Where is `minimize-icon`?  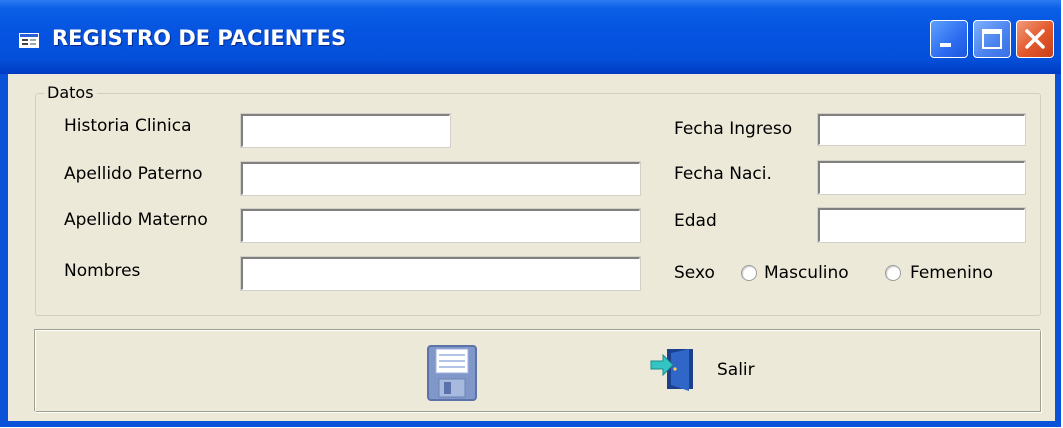
minimize-icon is located at coordinates (945, 45).